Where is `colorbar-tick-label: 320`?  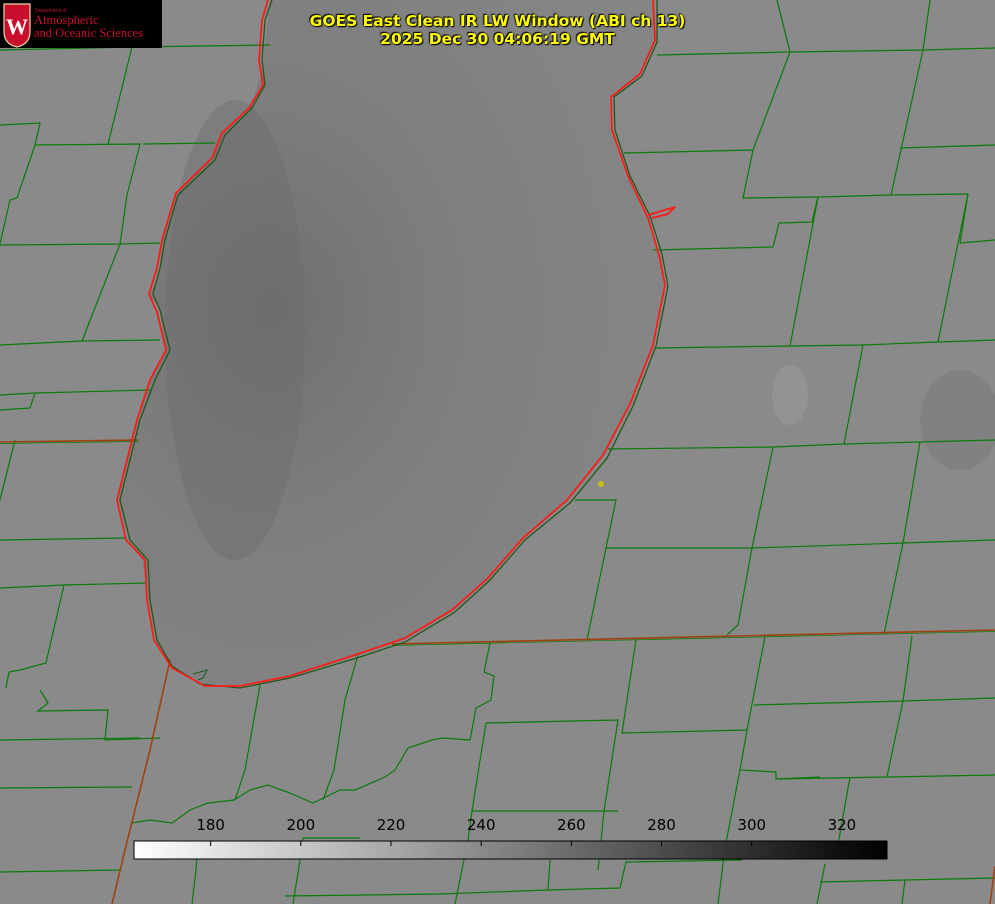
colorbar-tick-label: 320 is located at coordinates (842, 825).